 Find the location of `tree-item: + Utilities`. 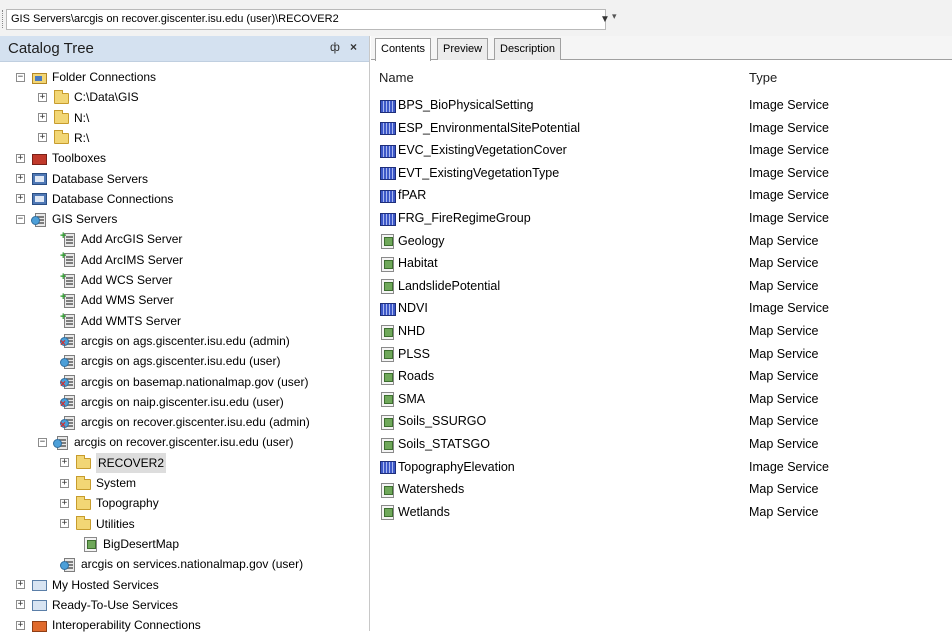

tree-item: + Utilities is located at coordinates (97, 524).